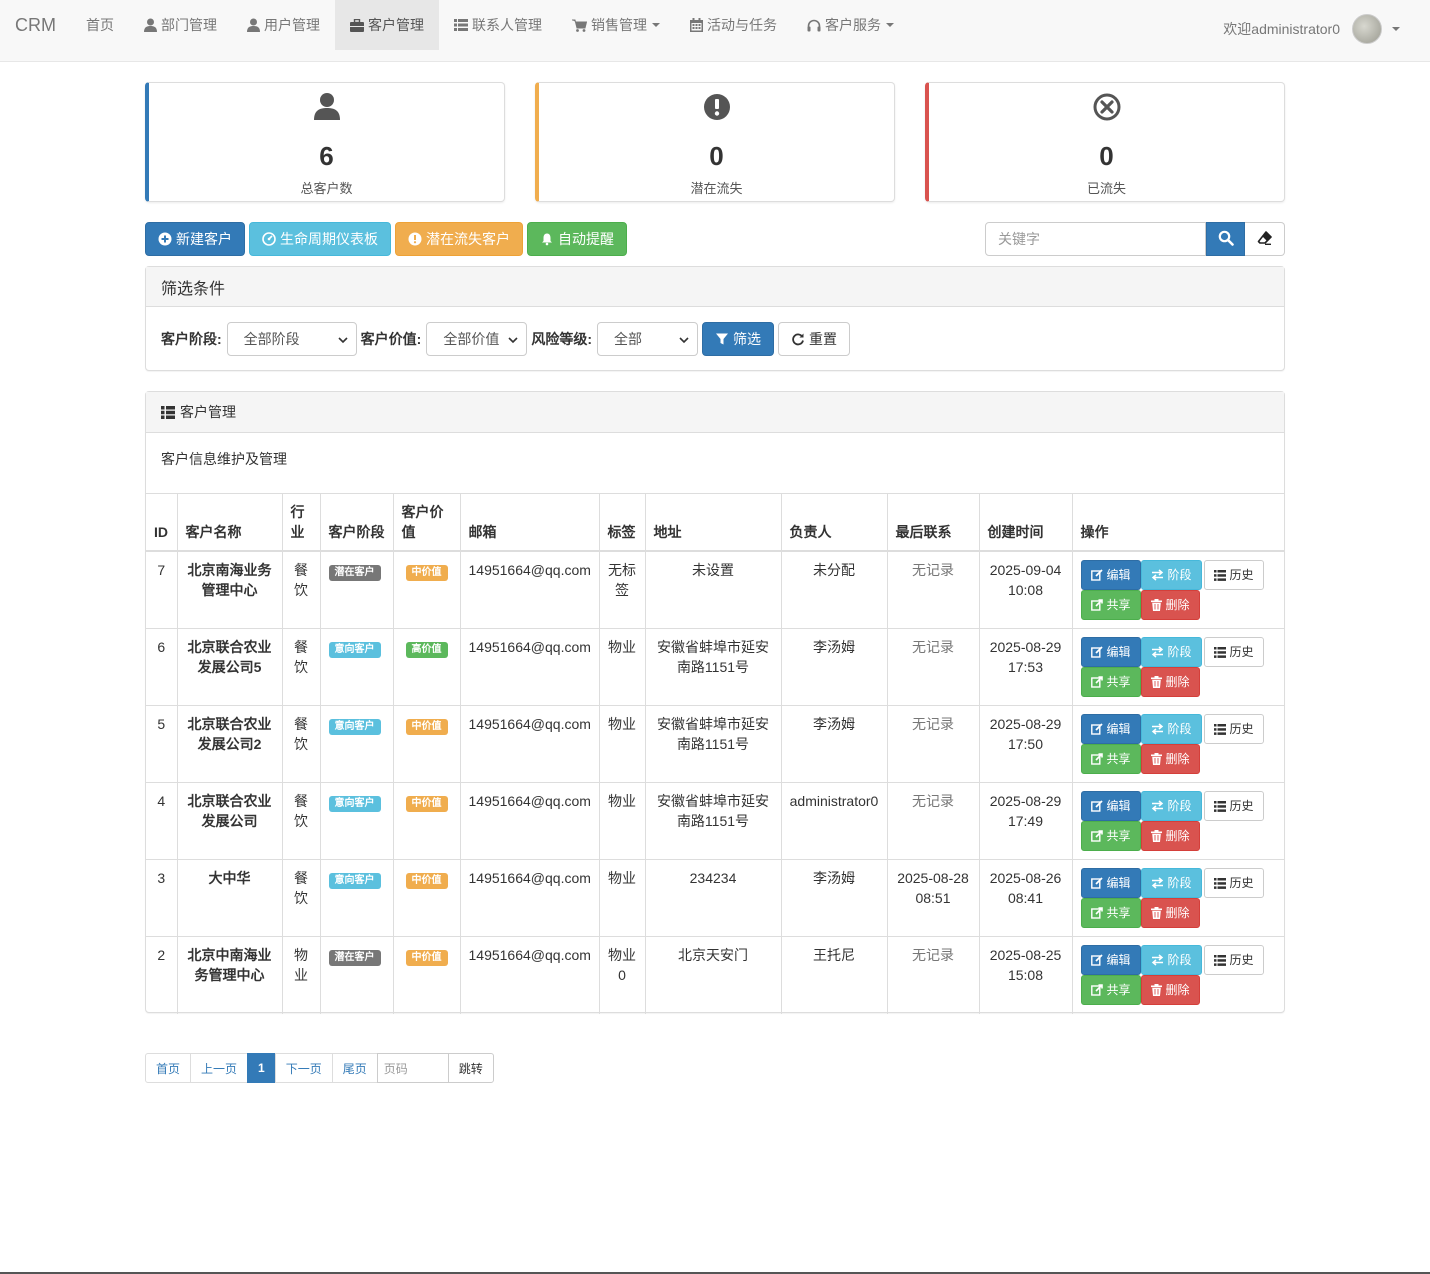 The width and height of the screenshot is (1430, 1274). What do you see at coordinates (1106, 188) in the screenshot?
I see `stat-label: 已流失` at bounding box center [1106, 188].